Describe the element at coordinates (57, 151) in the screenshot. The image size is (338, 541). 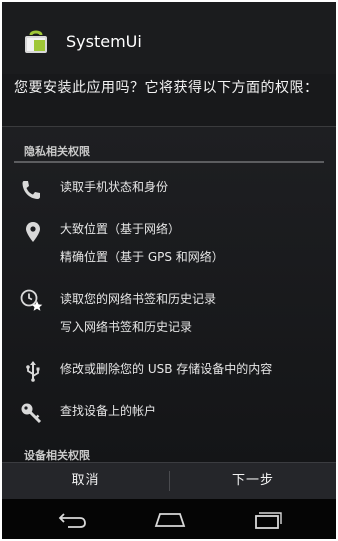
I see `section-header-privacy: 隐私相关权限` at that location.